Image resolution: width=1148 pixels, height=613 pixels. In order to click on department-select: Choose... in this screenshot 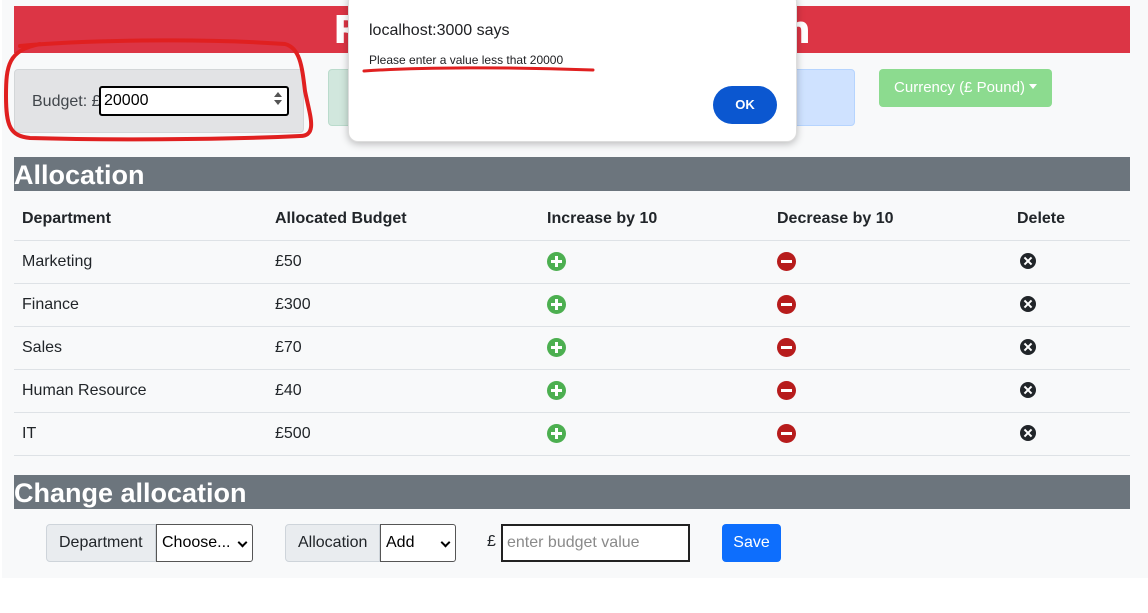, I will do `click(204, 543)`.